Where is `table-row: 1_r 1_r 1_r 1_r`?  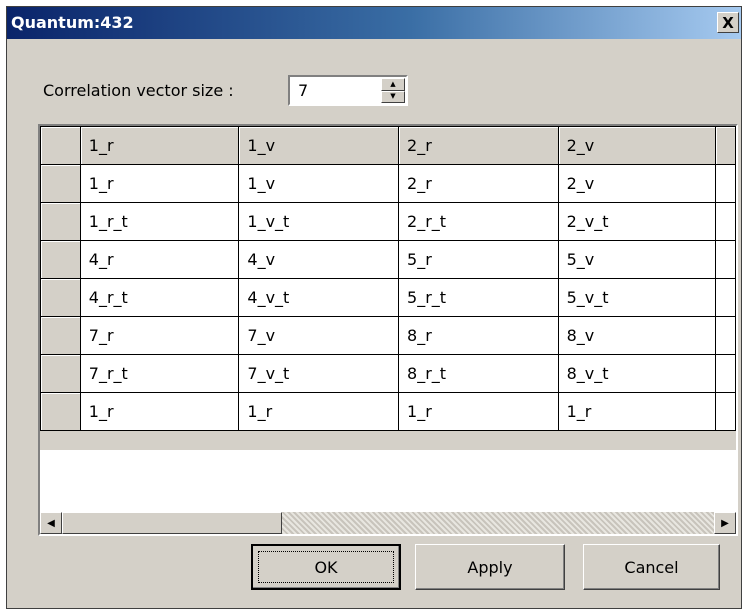
table-row: 1_r 1_r 1_r 1_r is located at coordinates (388, 411).